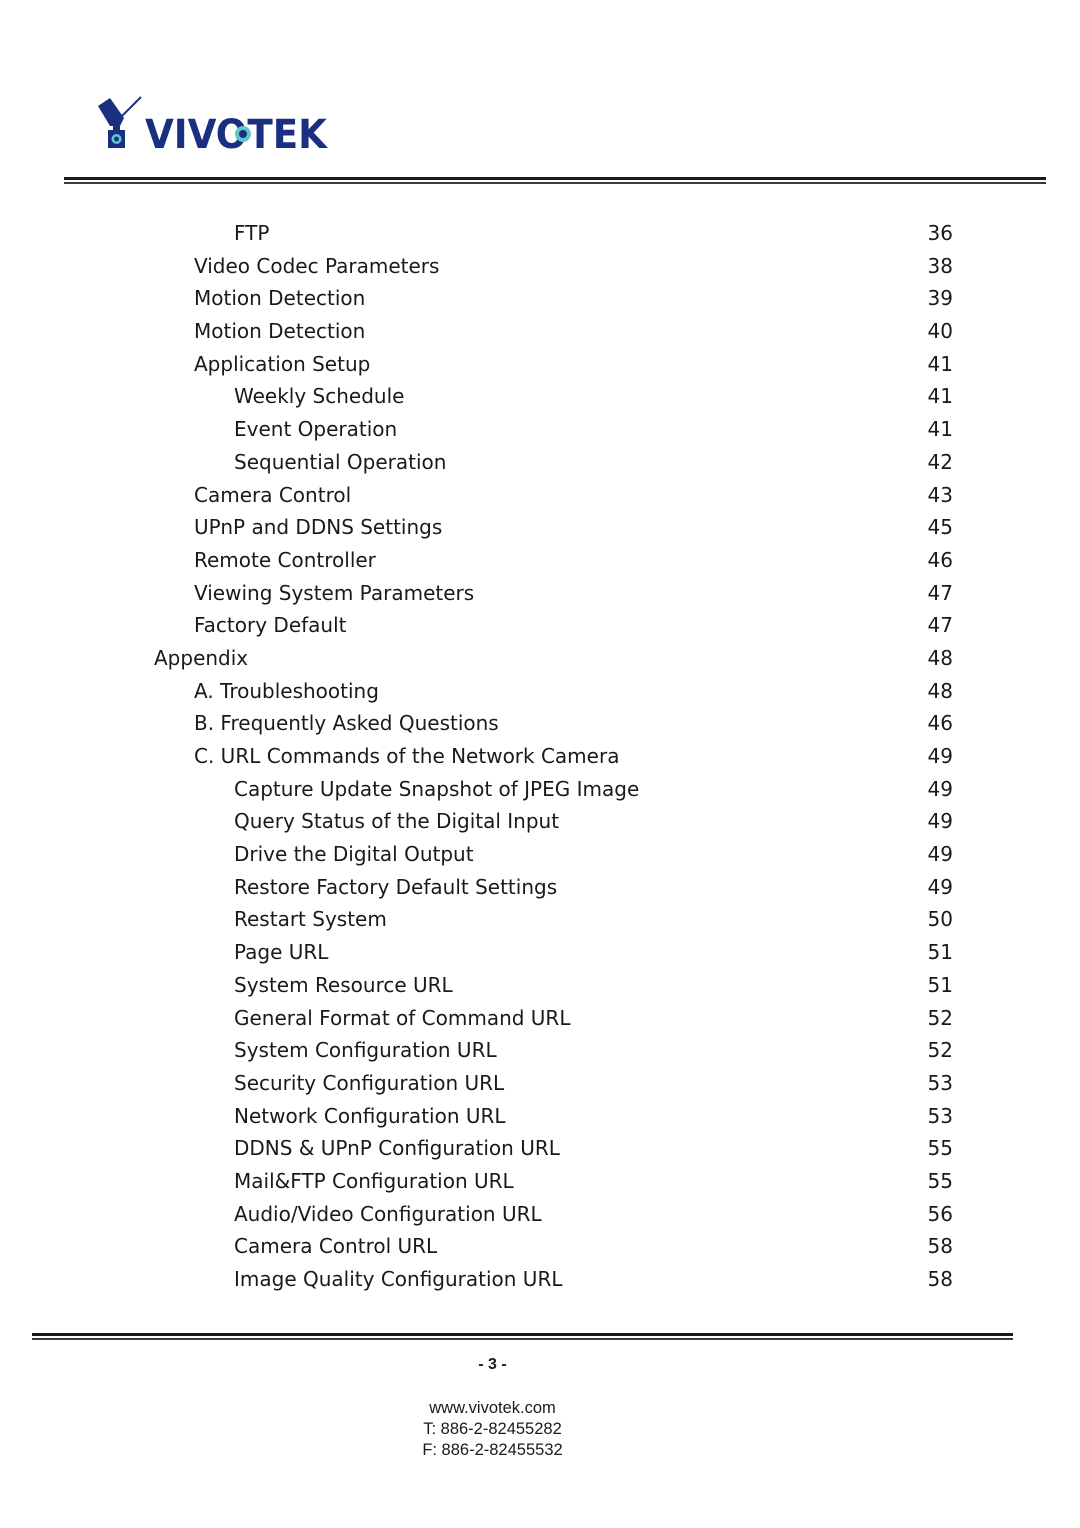  I want to click on toc-entry: Motion Detection 39, so click(540, 298).